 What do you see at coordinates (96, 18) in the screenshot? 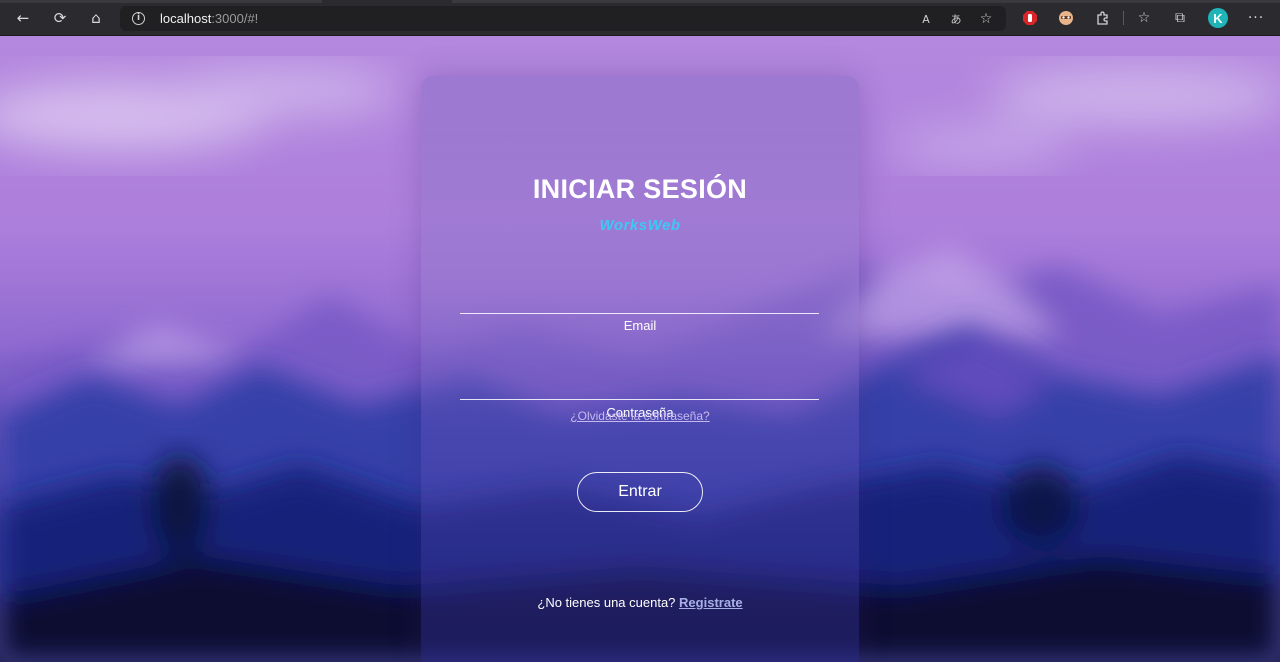
I see `home-icon: ⌂` at bounding box center [96, 18].